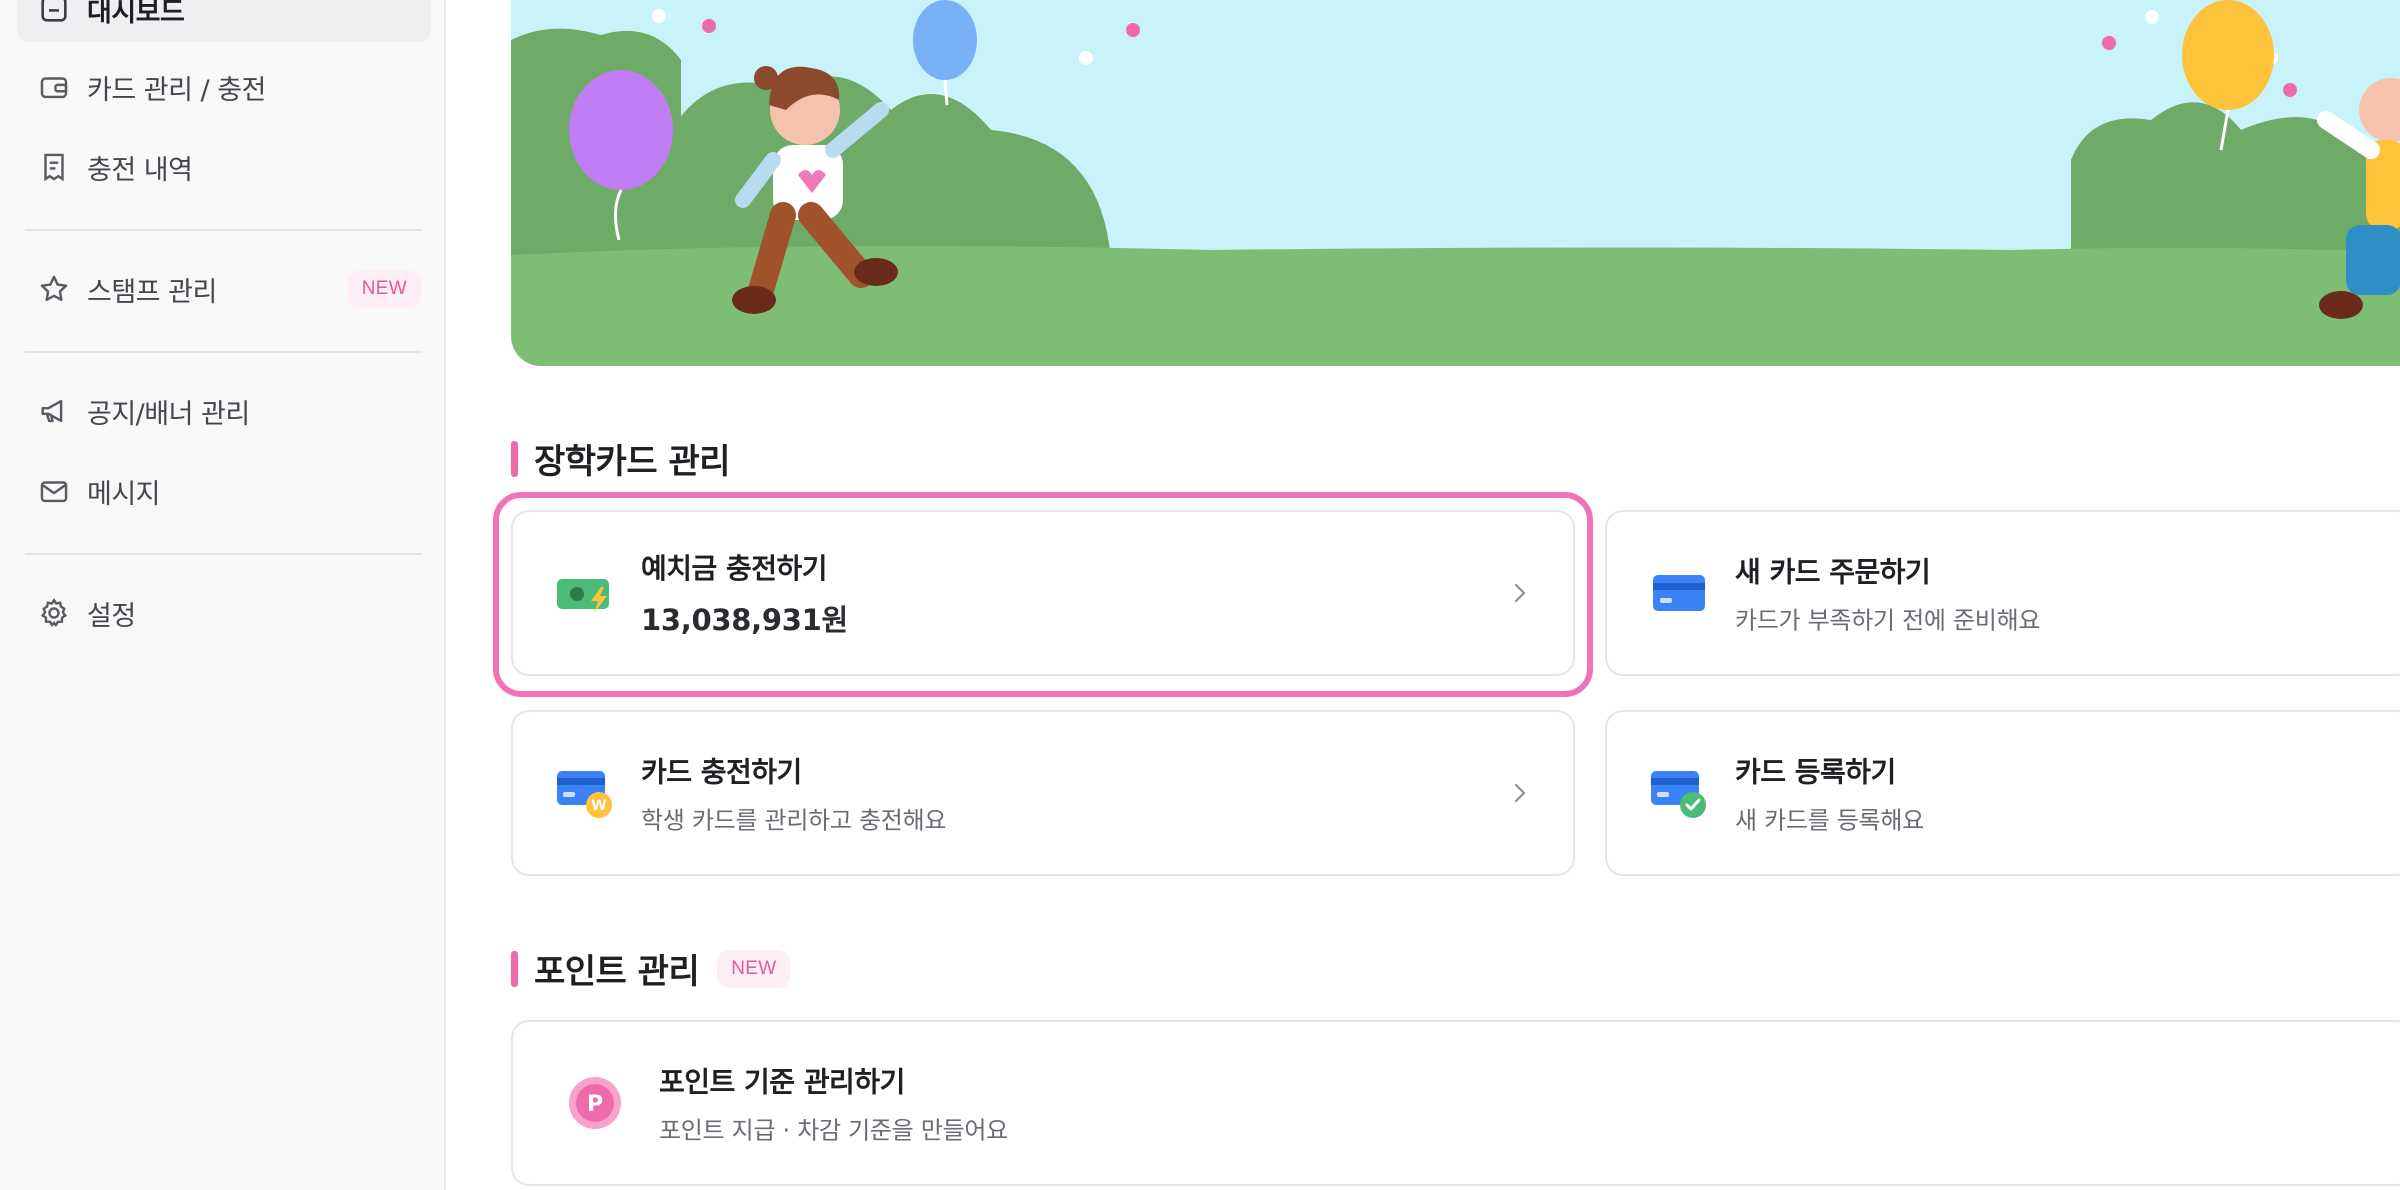 This screenshot has width=2400, height=1190. Describe the element at coordinates (54, 14) in the screenshot. I see `dashboard-icon` at that location.